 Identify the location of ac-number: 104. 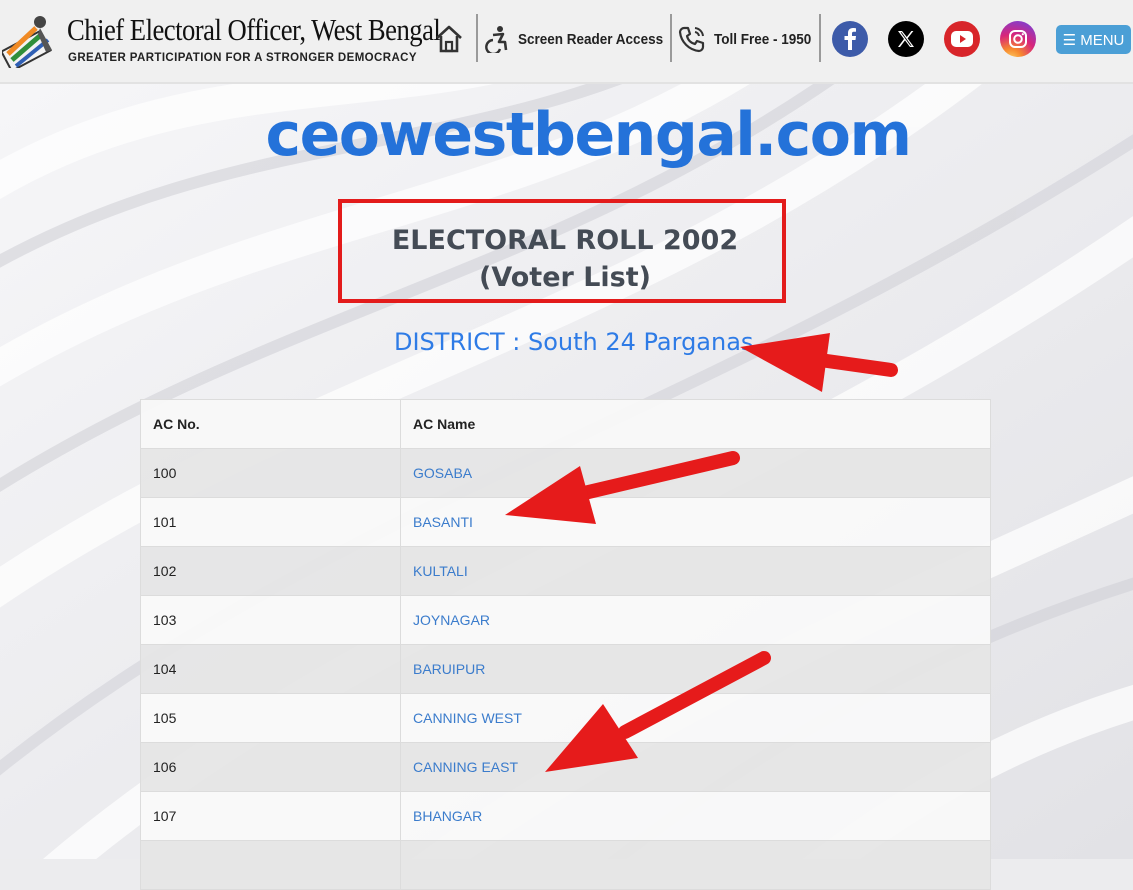
(270, 669).